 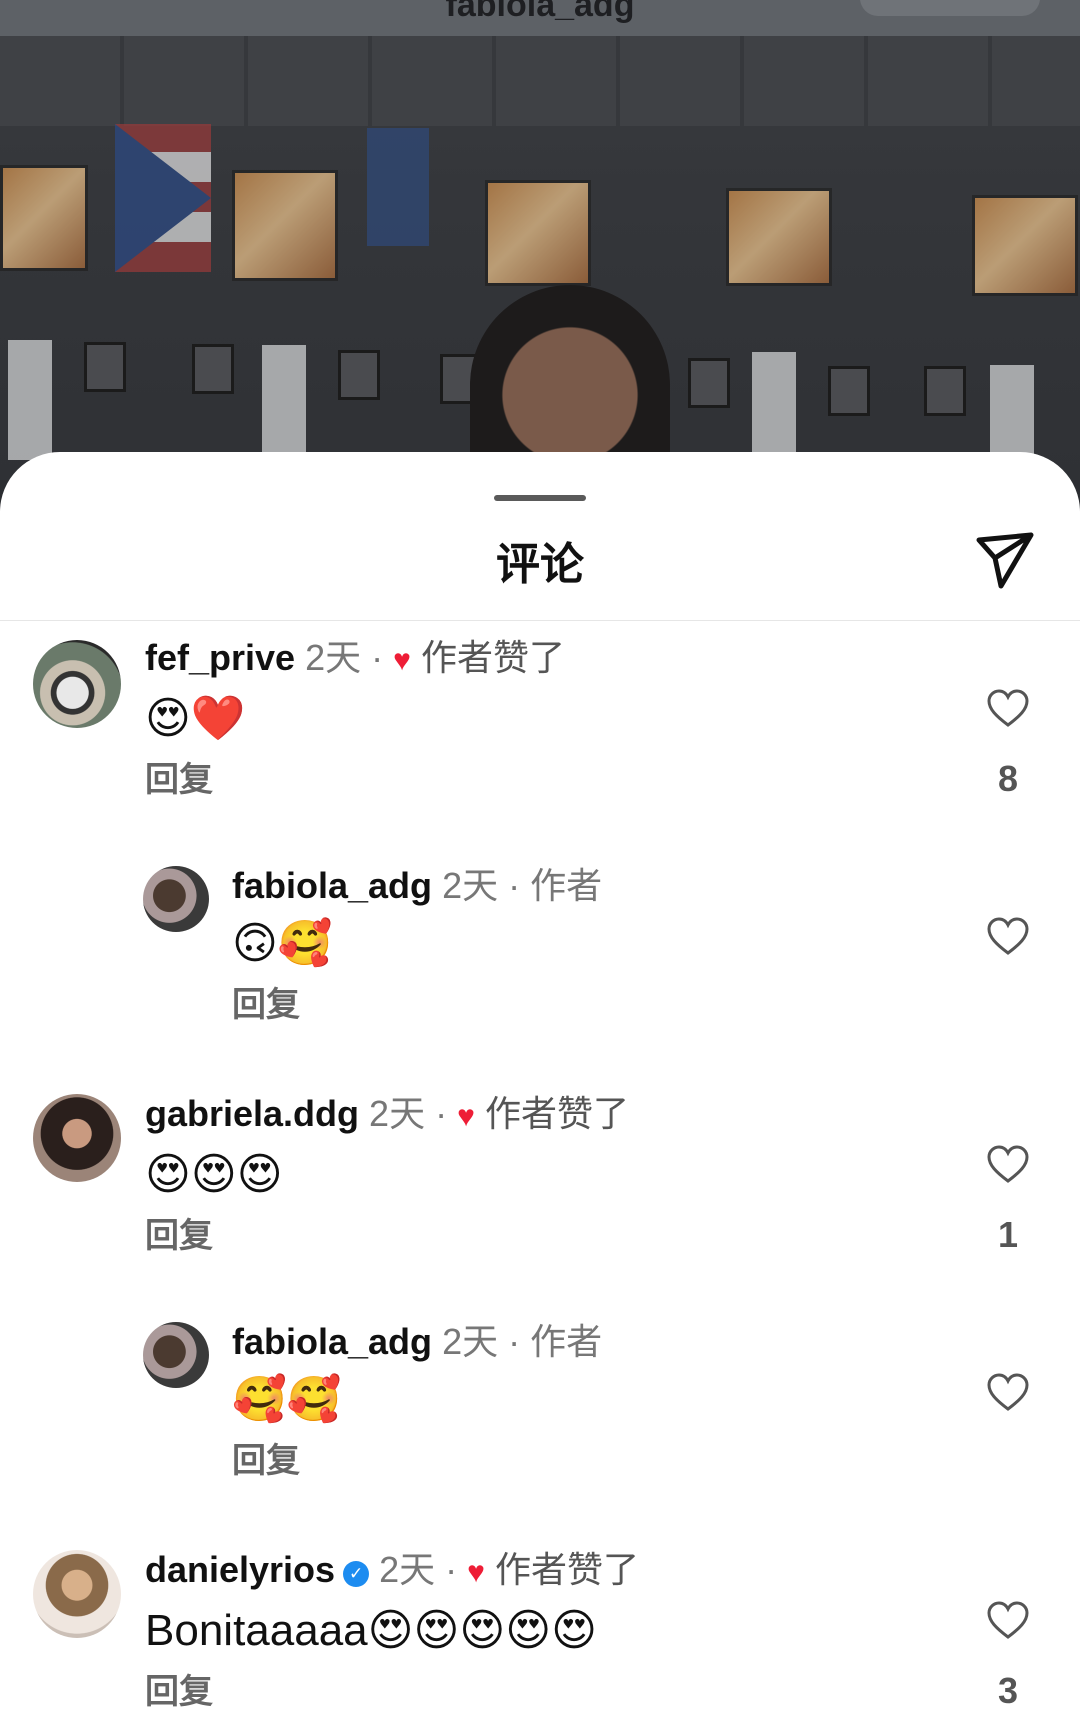 I want to click on ceiling, so click(x=540, y=81).